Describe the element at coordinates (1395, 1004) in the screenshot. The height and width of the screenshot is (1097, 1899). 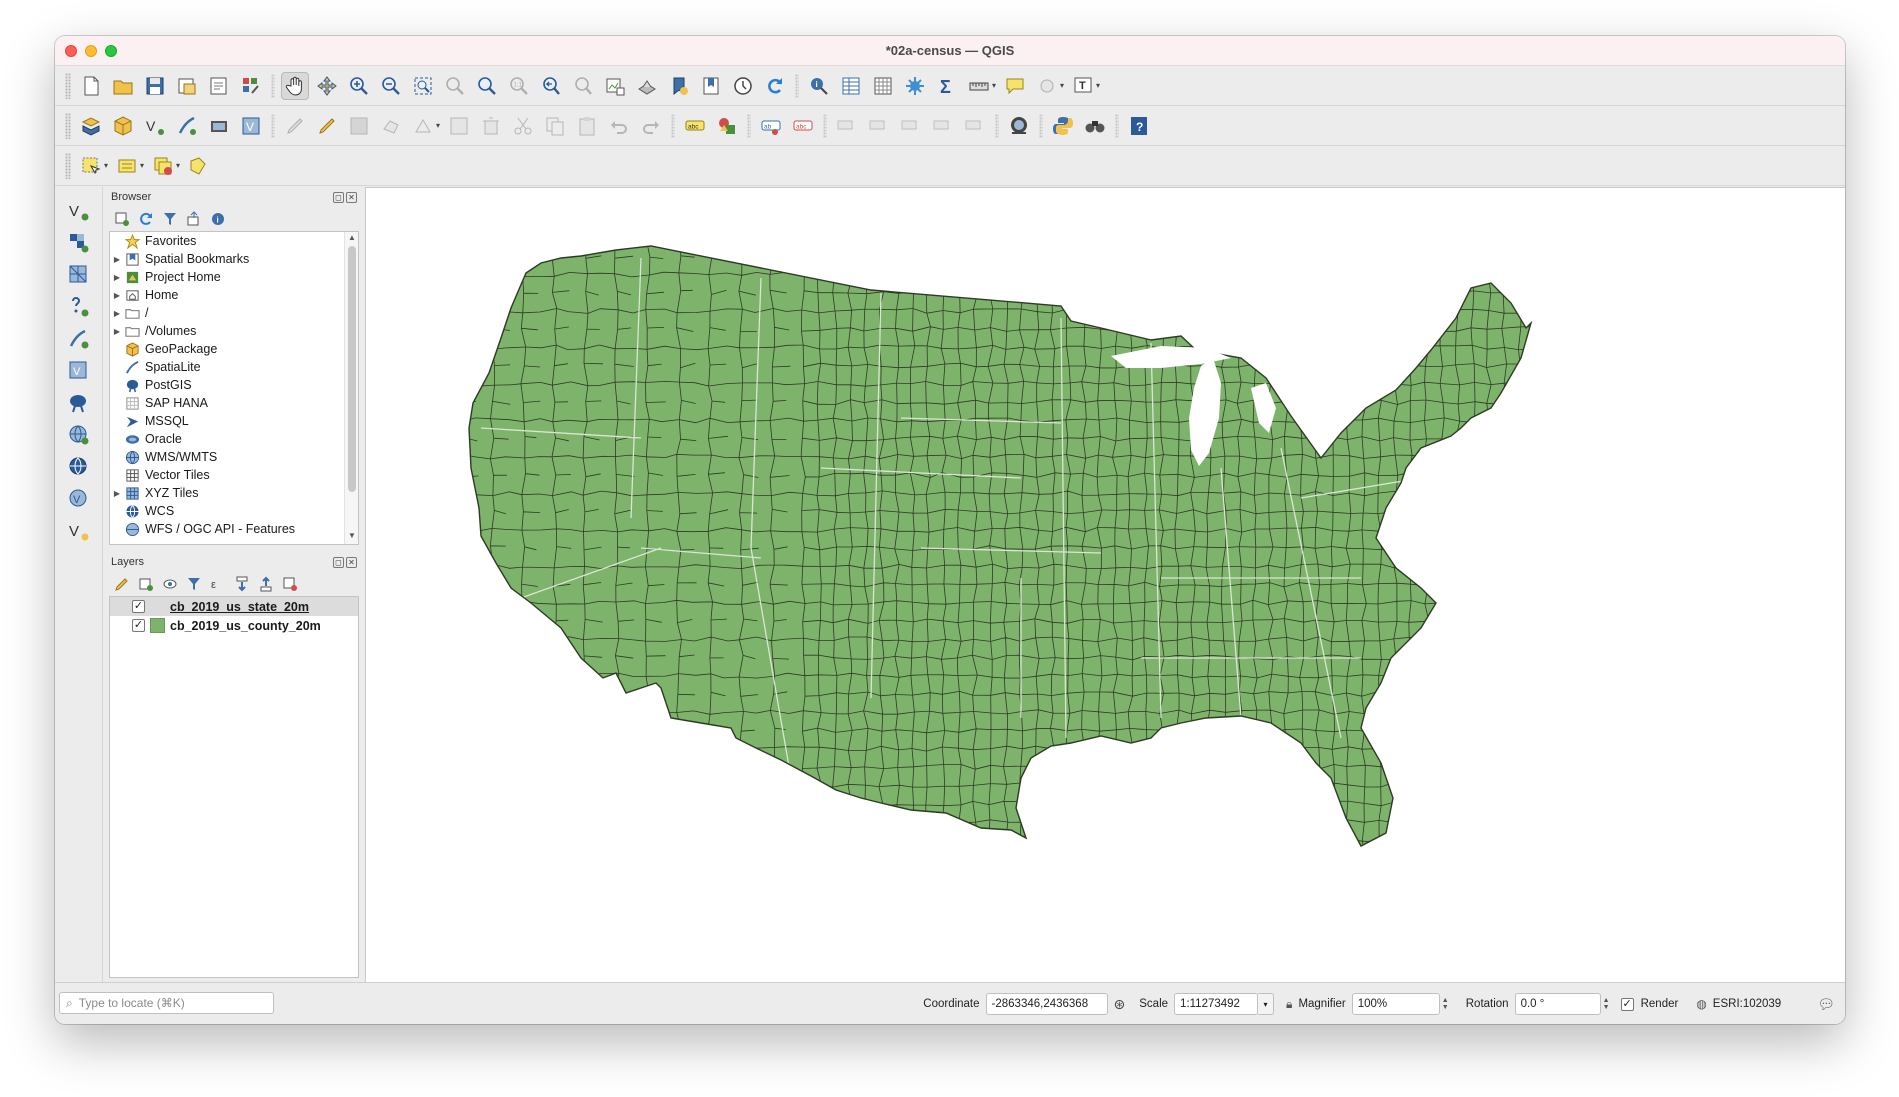
I see `magnifier-field: 100%` at that location.